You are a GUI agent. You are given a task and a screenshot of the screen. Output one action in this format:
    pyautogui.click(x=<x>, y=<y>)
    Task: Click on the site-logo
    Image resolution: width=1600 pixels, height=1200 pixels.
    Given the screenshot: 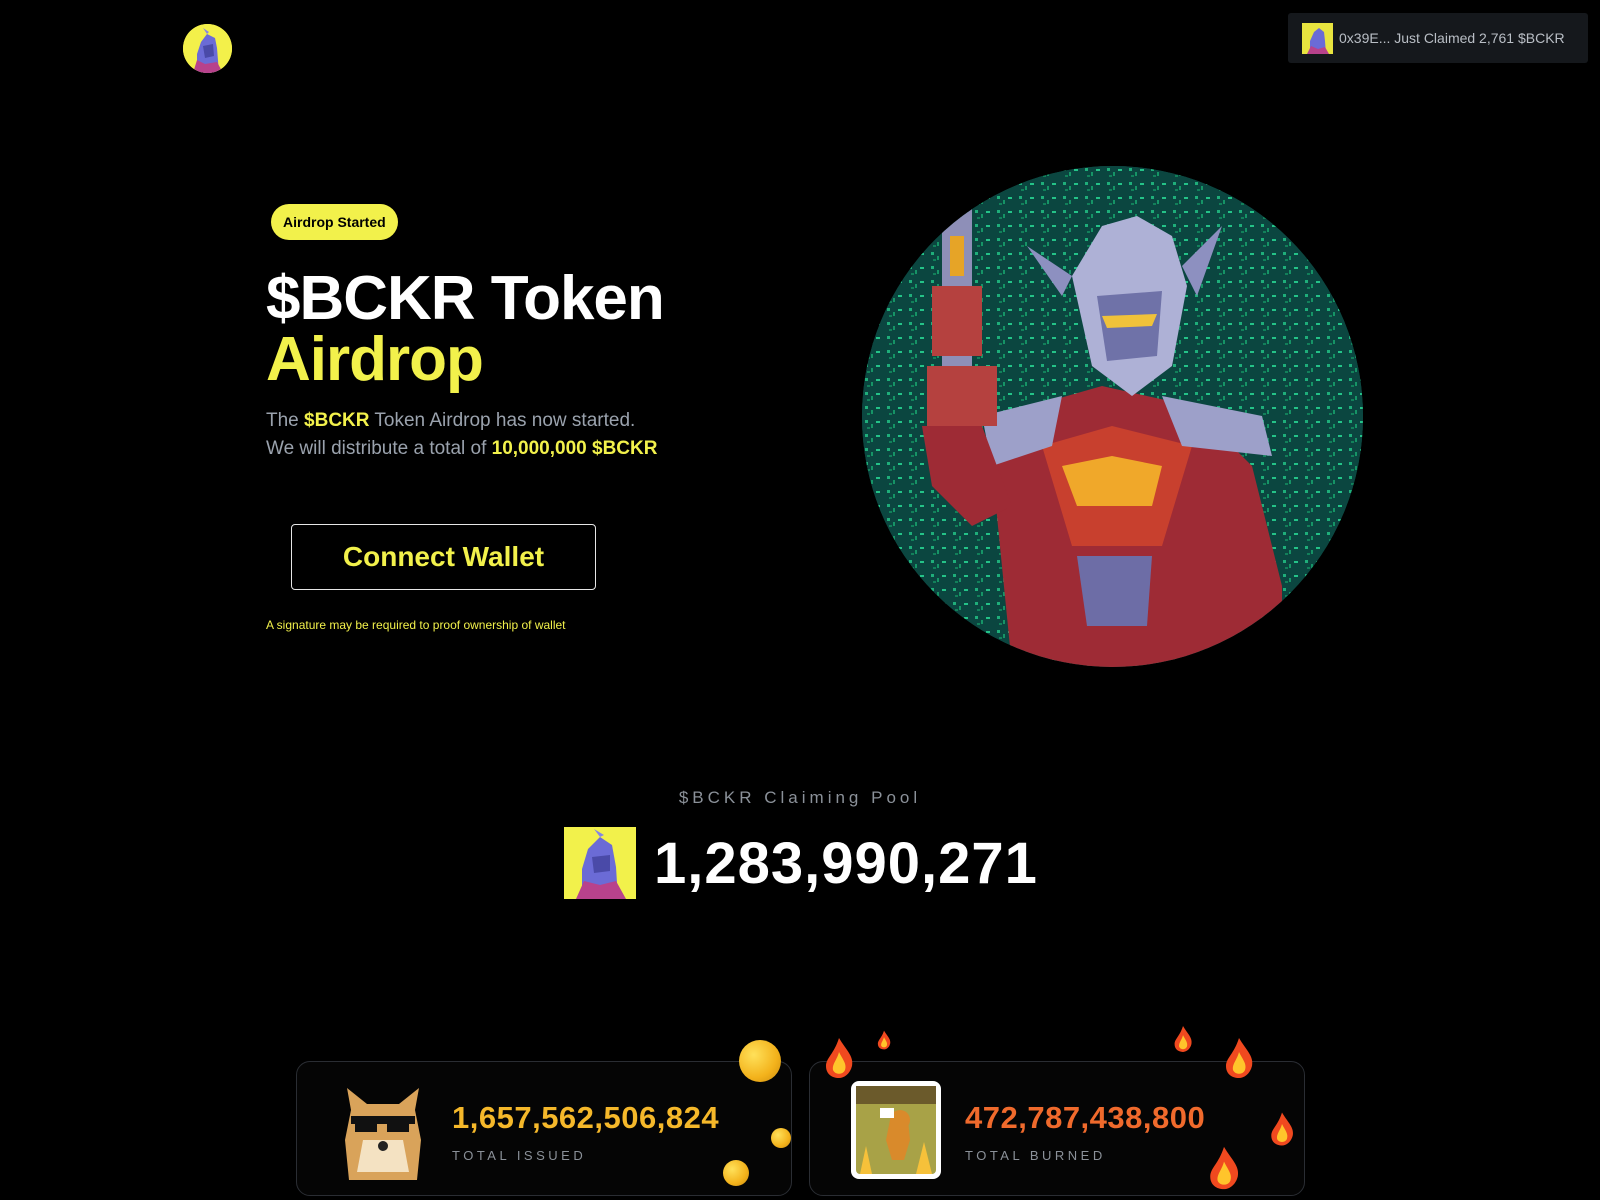 What is the action you would take?
    pyautogui.click(x=207, y=48)
    